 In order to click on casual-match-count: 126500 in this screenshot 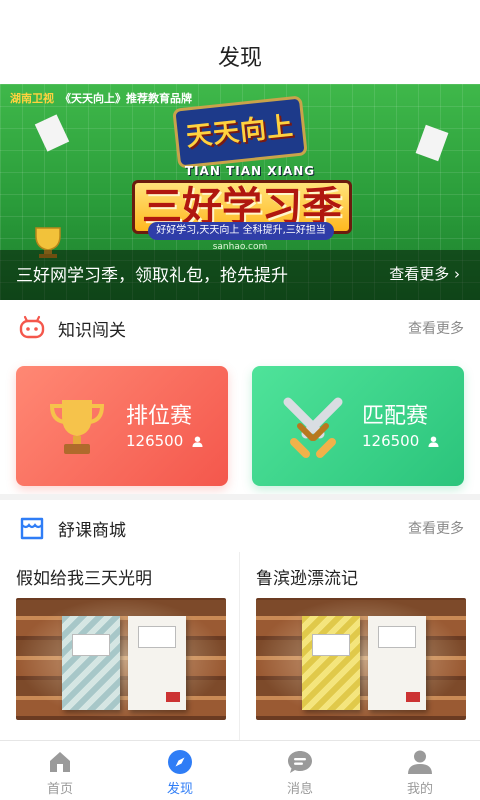, I will do `click(400, 441)`.